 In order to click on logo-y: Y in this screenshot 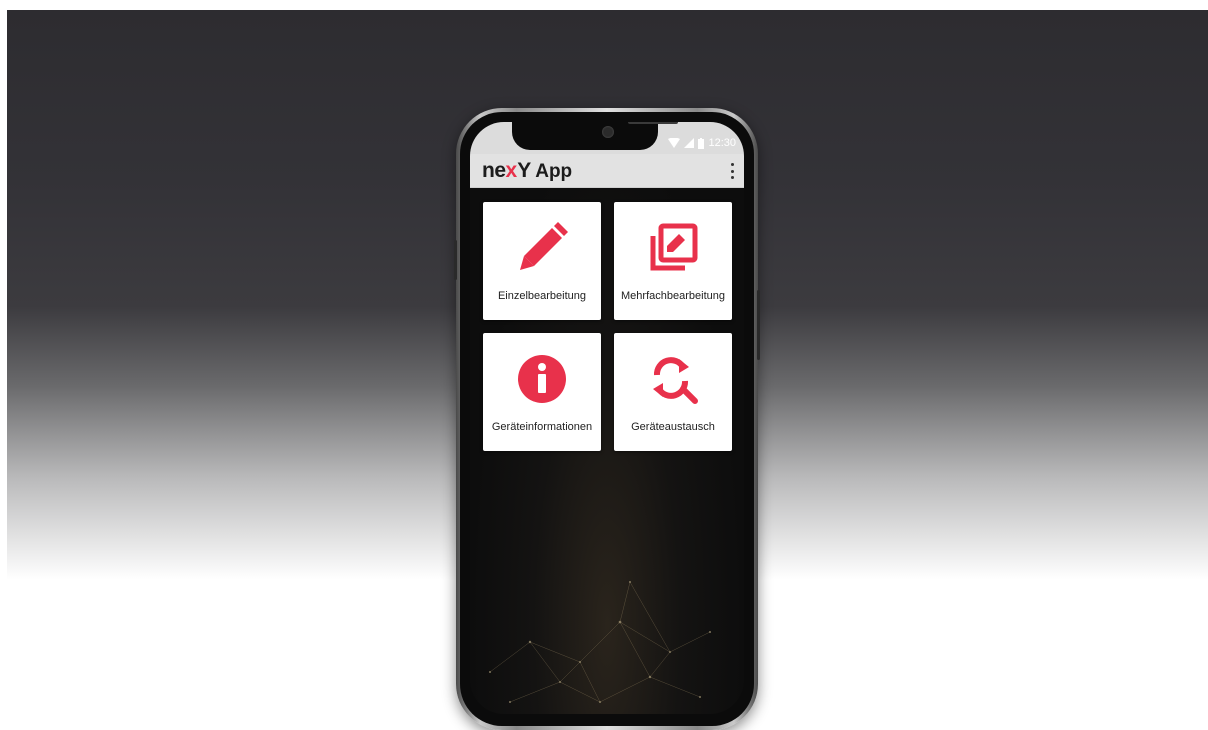, I will do `click(524, 170)`.